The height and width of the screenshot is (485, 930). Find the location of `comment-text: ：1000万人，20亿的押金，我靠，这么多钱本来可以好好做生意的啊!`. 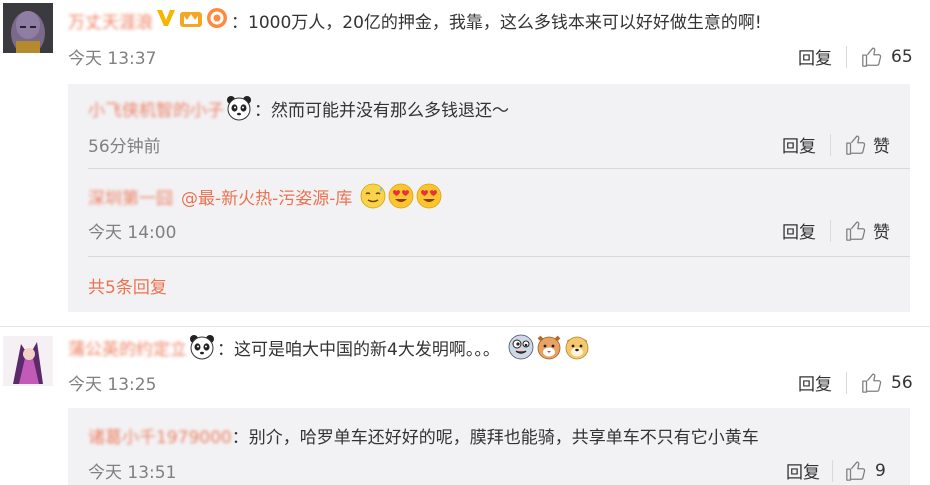

comment-text: ：1000万人，20亿的押金，我靠，这么多钱本来可以好好做生意的啊! is located at coordinates (496, 22).